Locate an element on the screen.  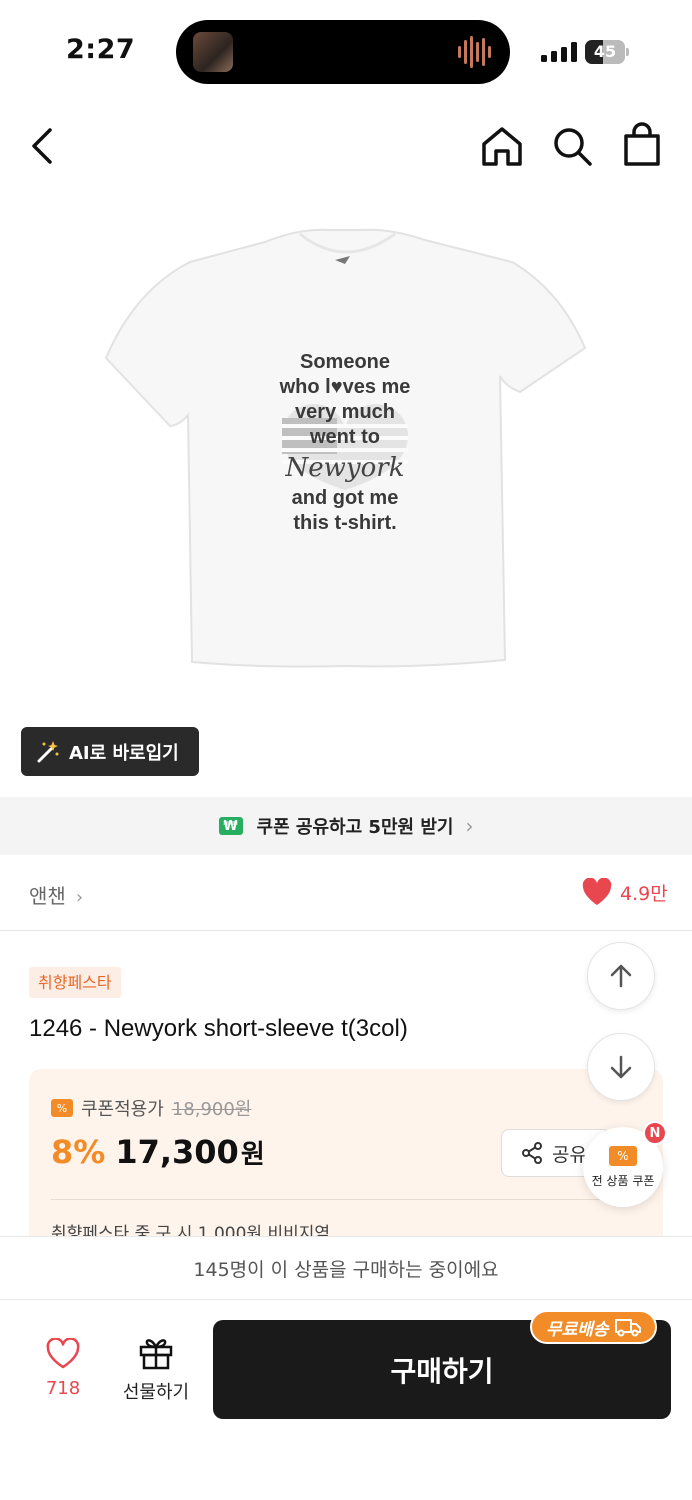
gift-button: 선물하기 is located at coordinates (156, 1370).